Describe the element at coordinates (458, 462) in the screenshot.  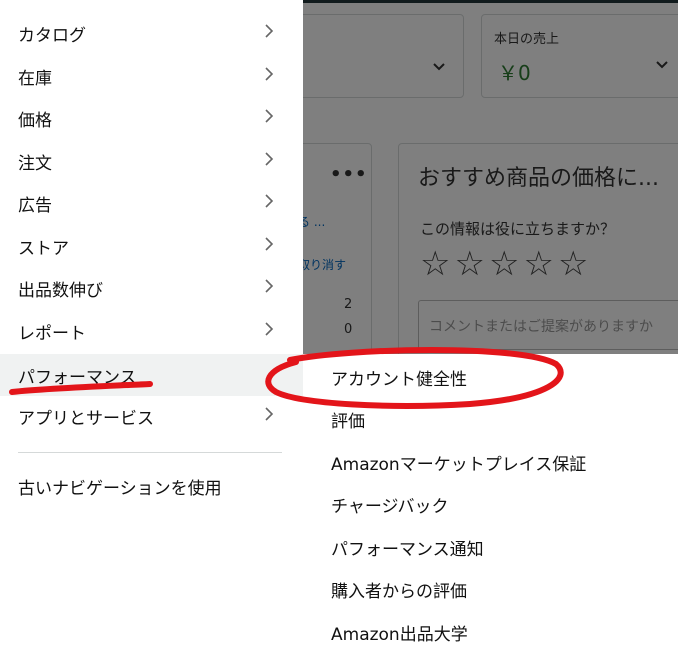
I see `submenu-item-a-to-z-guarantee: Amazonマーケットプレイス保証` at that location.